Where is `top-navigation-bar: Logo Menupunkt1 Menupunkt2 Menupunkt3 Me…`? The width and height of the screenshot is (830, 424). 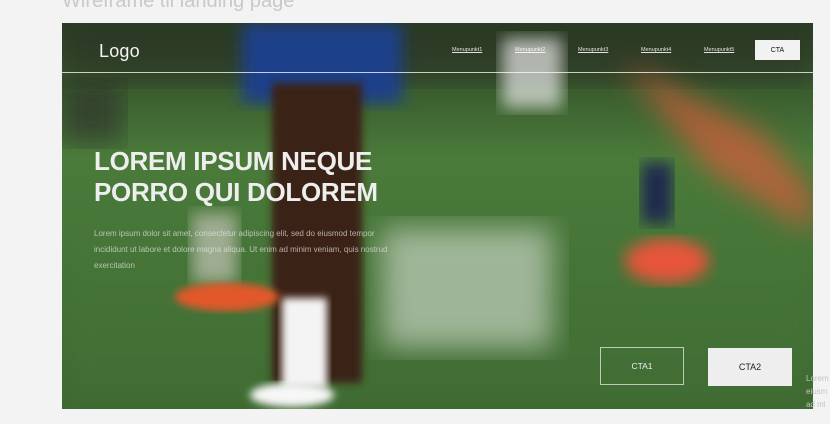 top-navigation-bar: Logo Menupunkt1 Menupunkt2 Menupunkt3 Me… is located at coordinates (437, 48).